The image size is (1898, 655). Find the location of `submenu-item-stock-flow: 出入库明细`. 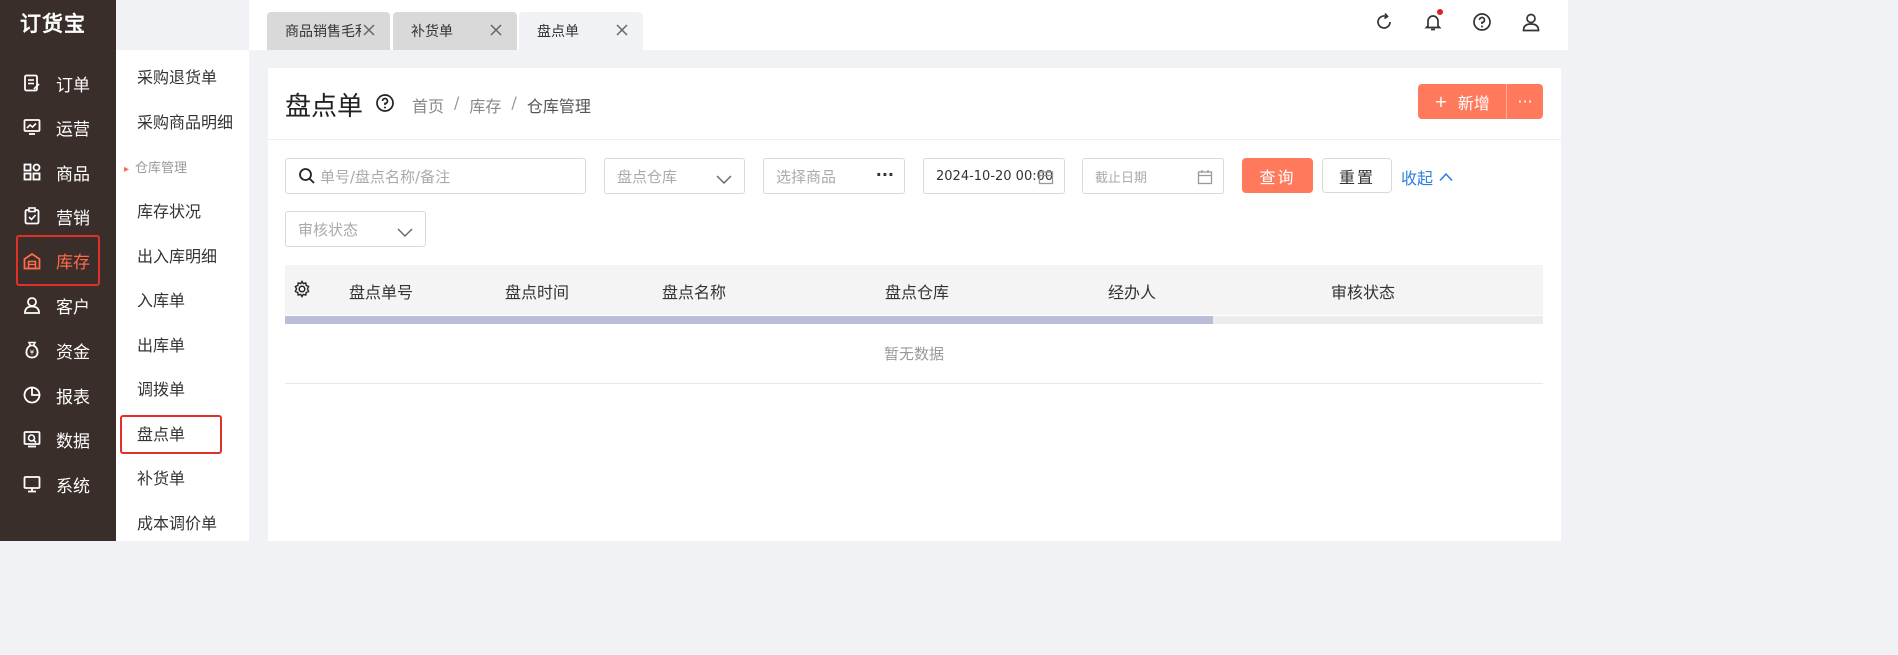

submenu-item-stock-flow: 出入库明细 is located at coordinates (177, 255).